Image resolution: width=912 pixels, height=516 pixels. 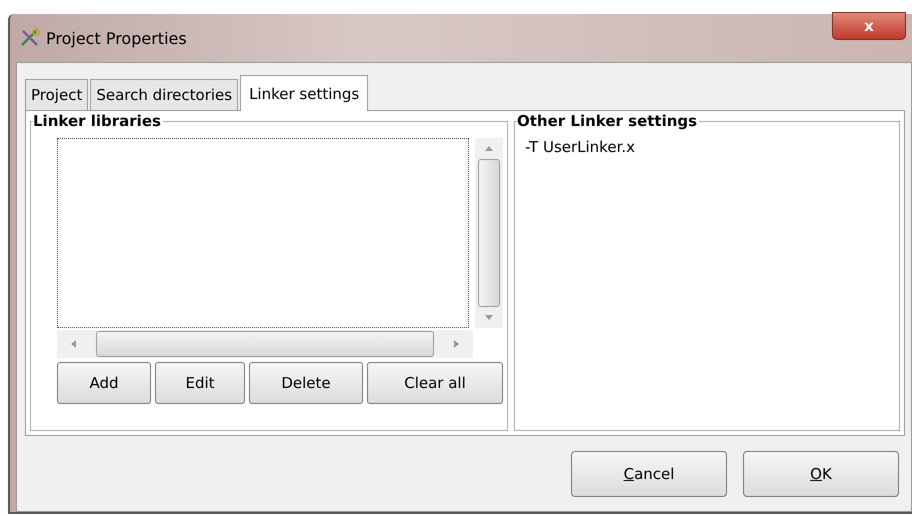 What do you see at coordinates (200, 383) in the screenshot?
I see `list-action-button: Edit` at bounding box center [200, 383].